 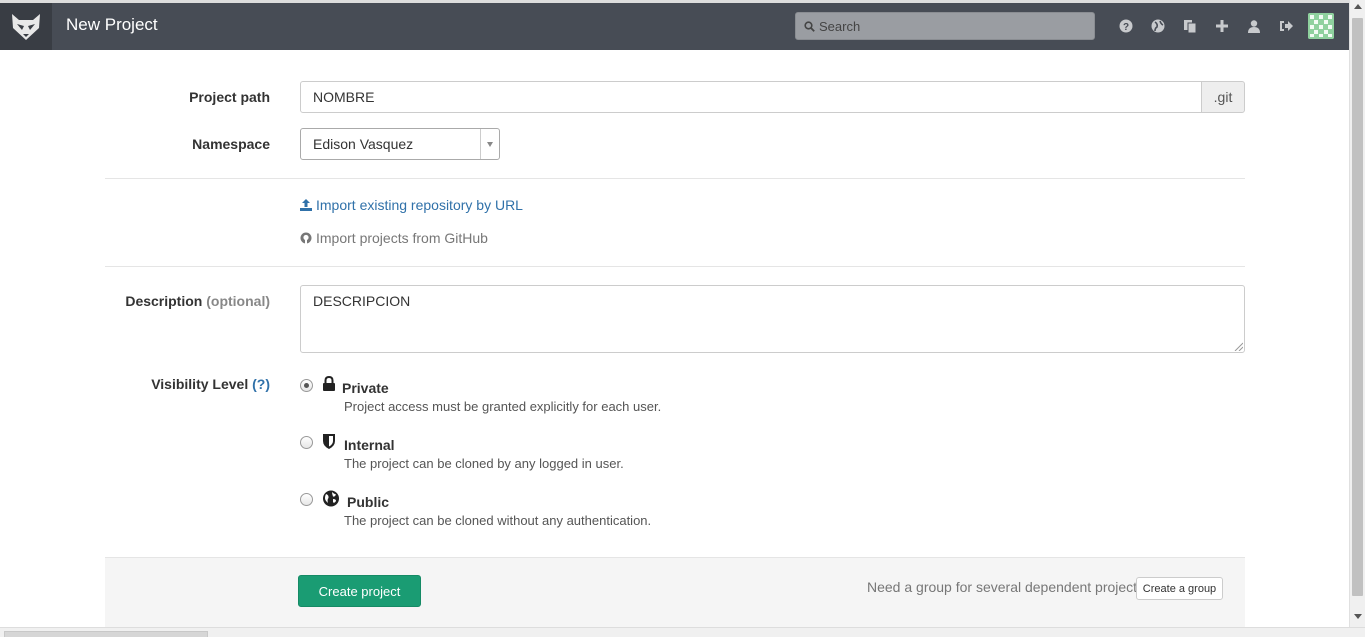 I want to click on vertical-scrollbar, so click(x=1357, y=313).